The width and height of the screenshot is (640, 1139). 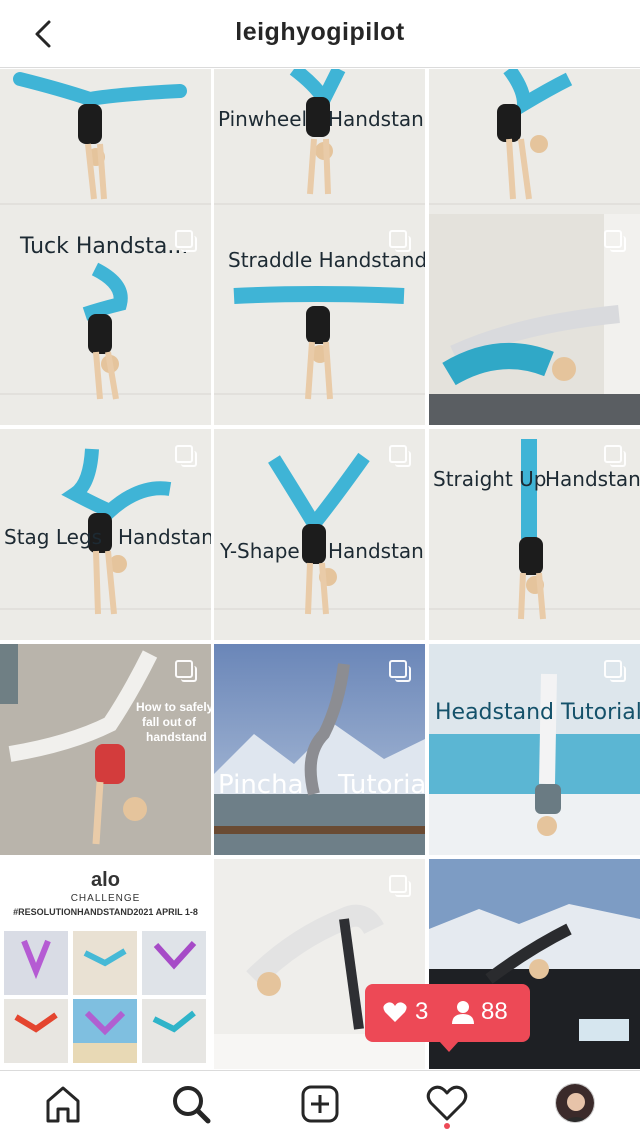 I want to click on caption-line-1: How to safely, so click(x=173, y=707).